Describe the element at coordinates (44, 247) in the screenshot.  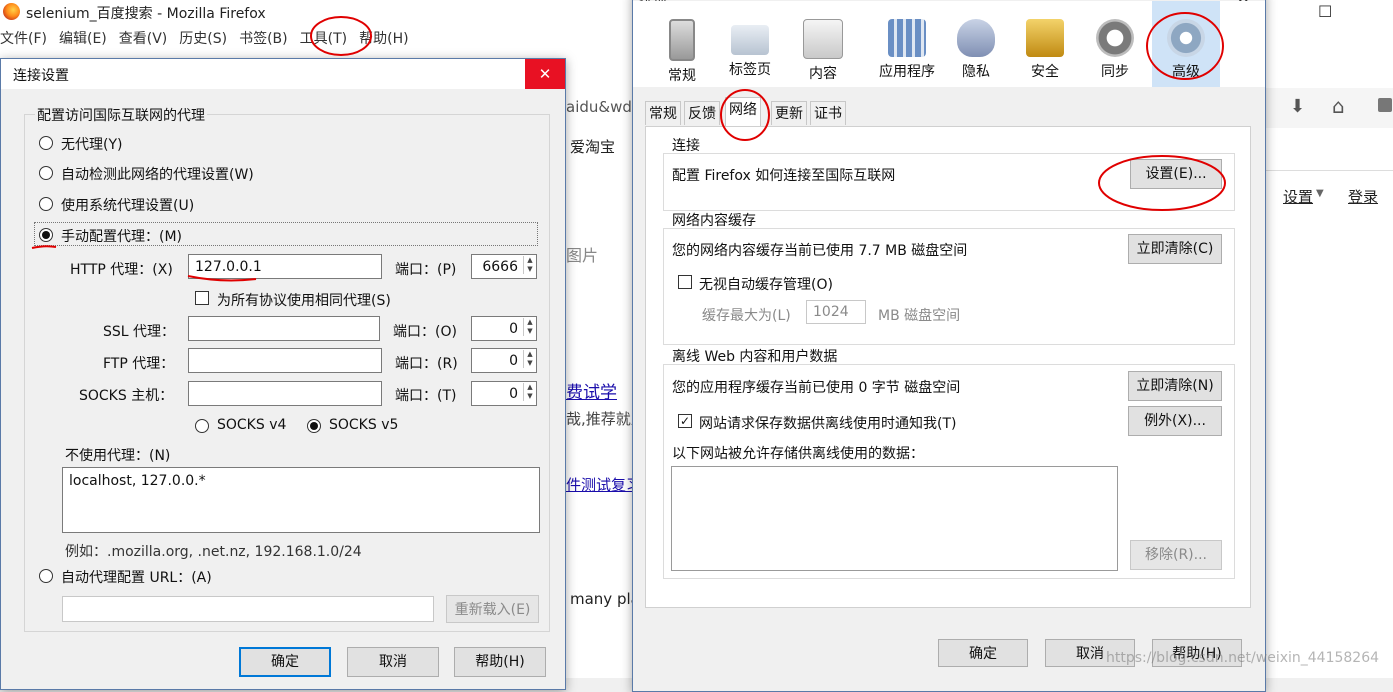
I see `manual-underline-annotation` at that location.